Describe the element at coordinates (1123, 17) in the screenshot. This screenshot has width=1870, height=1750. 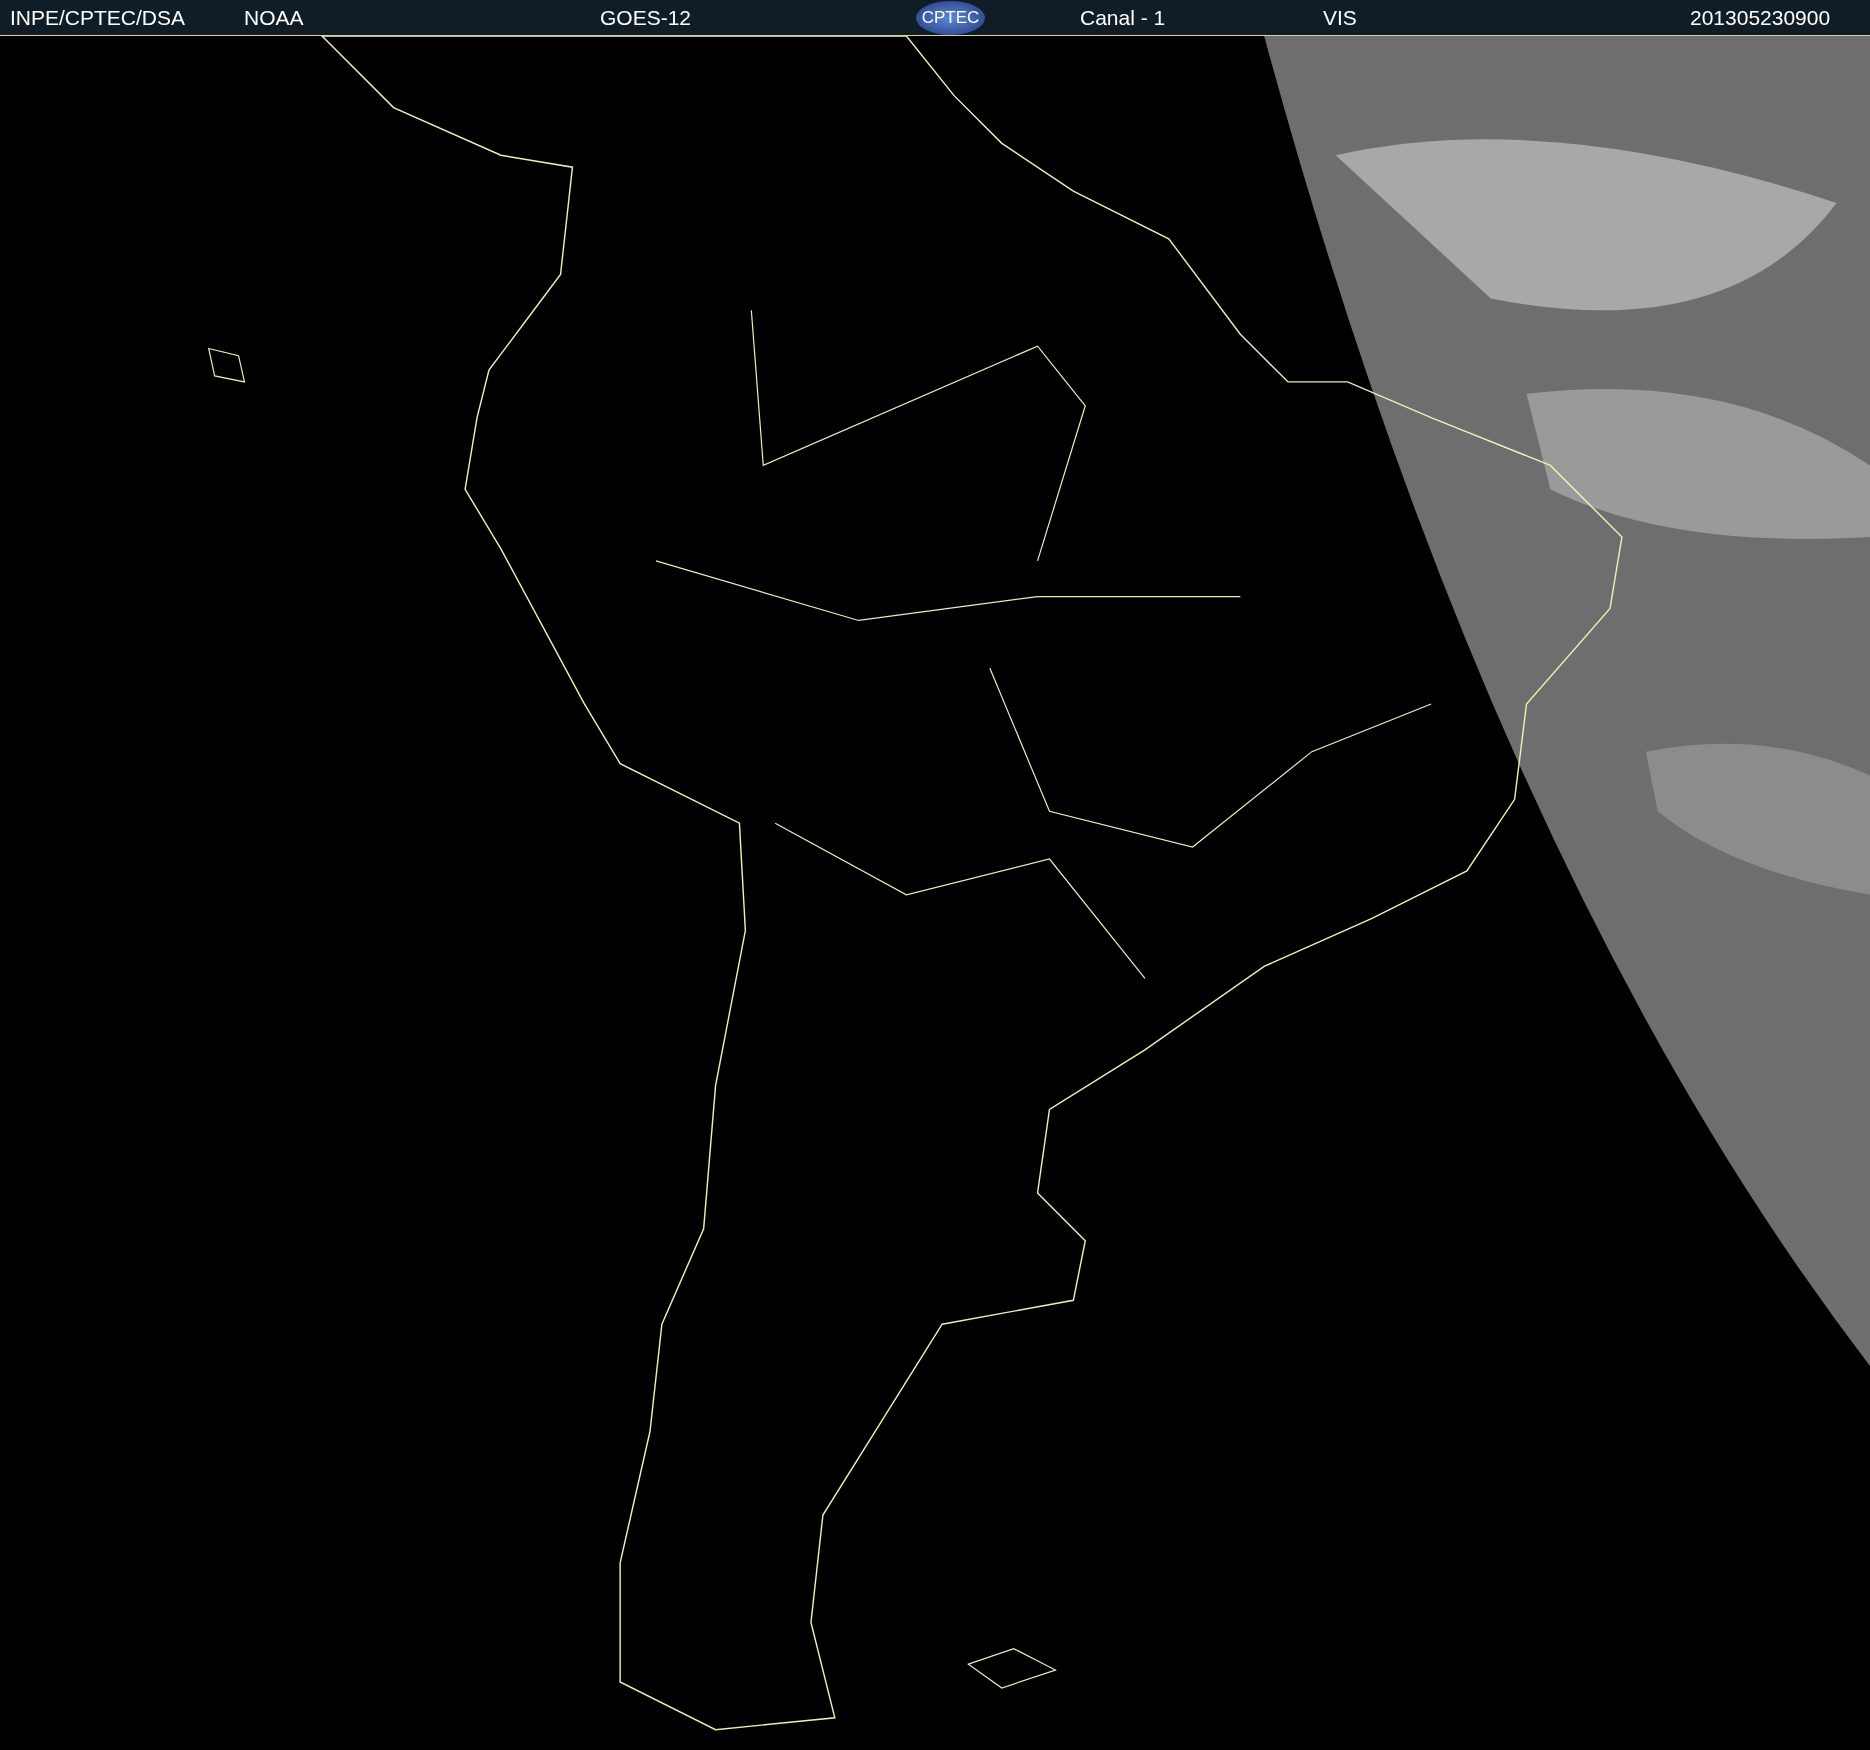
I see `header-label: Canal - 1` at that location.